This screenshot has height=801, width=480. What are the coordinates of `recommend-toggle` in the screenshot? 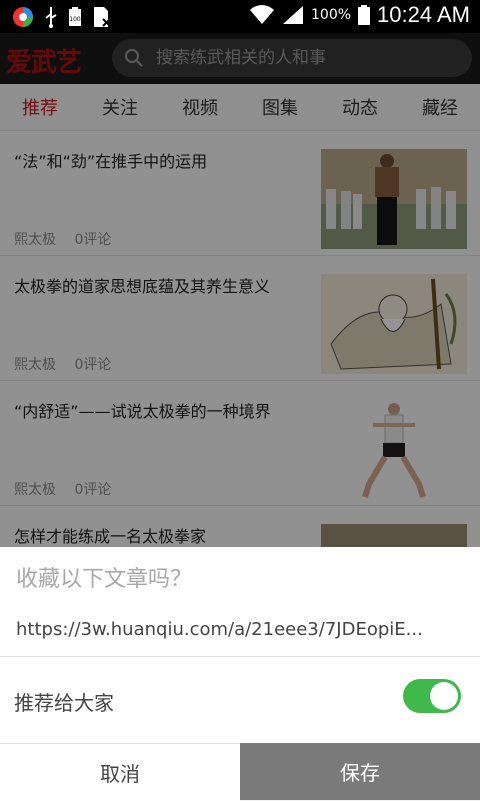 It's located at (432, 696).